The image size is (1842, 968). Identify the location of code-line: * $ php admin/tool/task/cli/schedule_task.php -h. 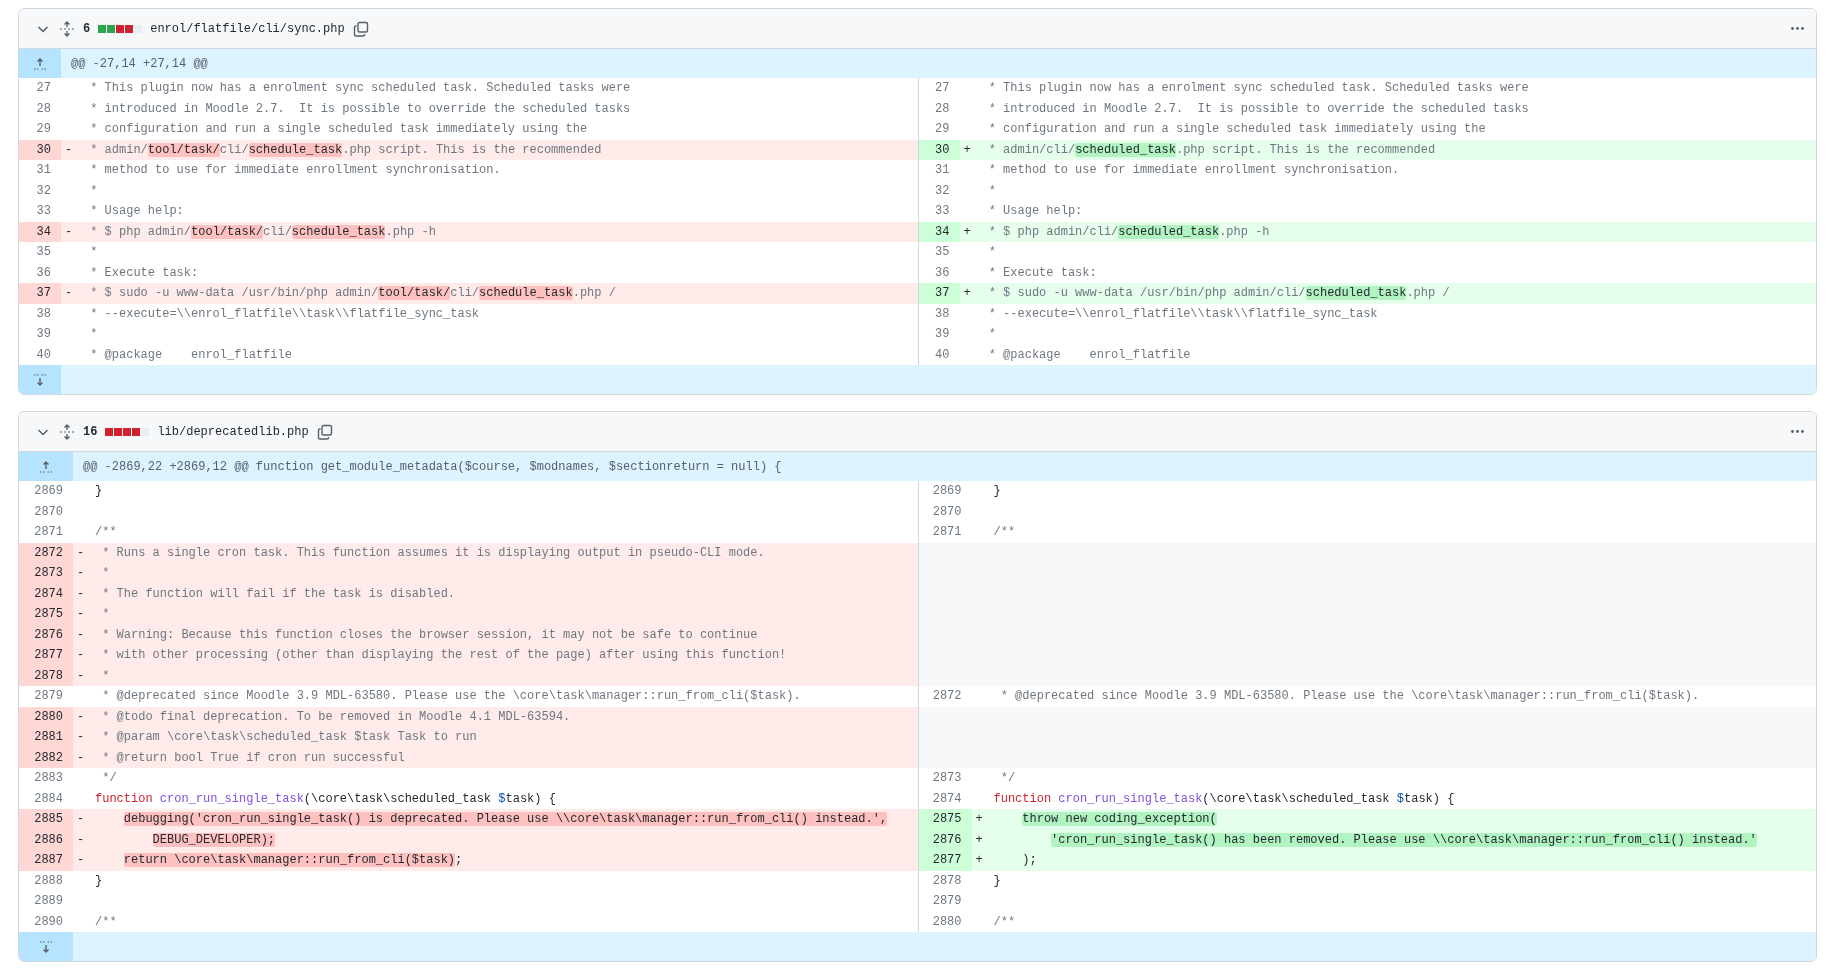
(262, 232).